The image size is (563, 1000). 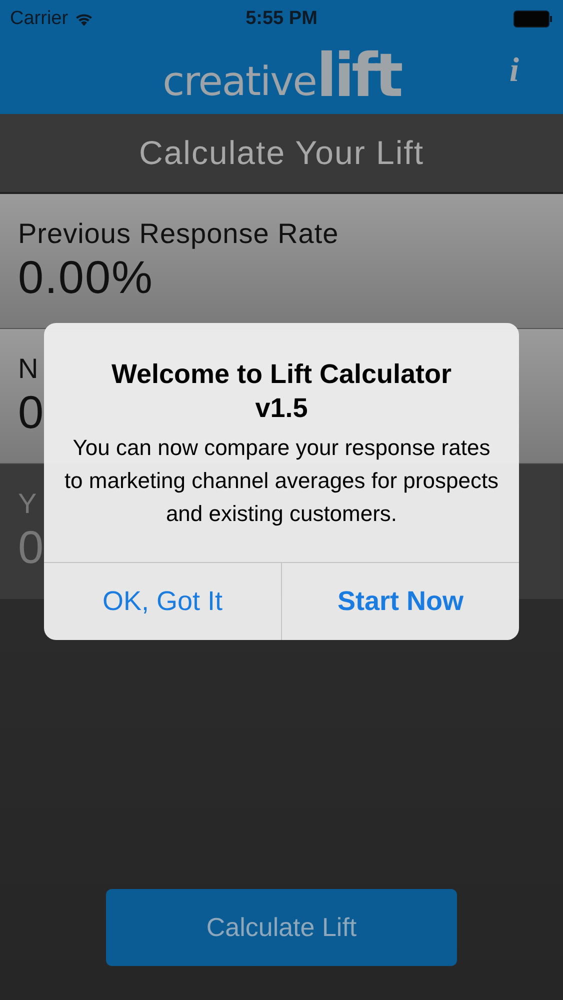 I want to click on alert-button: Start Now, so click(x=400, y=601).